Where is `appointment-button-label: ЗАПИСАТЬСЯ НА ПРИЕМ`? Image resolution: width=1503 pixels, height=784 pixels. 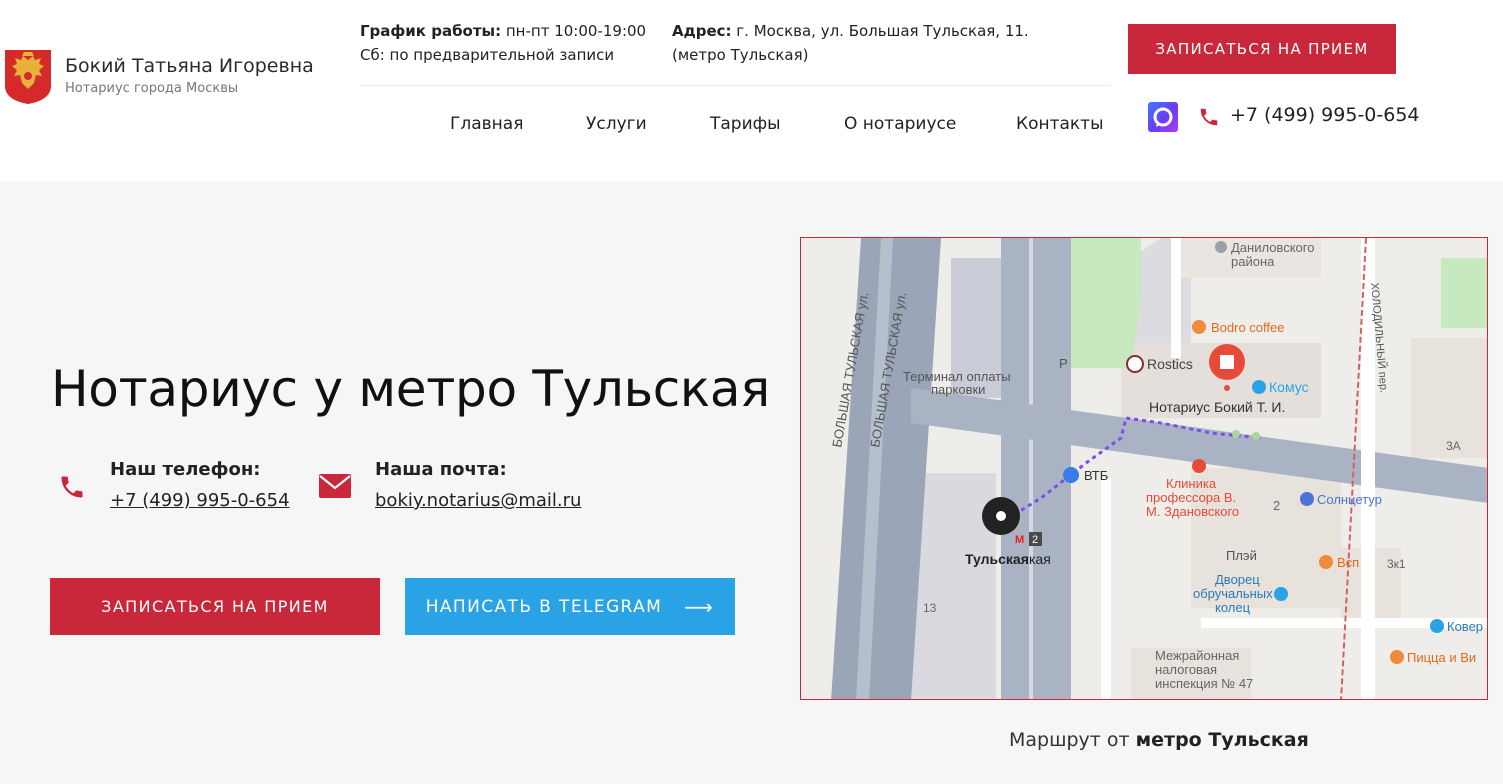 appointment-button-label: ЗАПИСАТЬСЯ НА ПРИЕМ is located at coordinates (215, 606).